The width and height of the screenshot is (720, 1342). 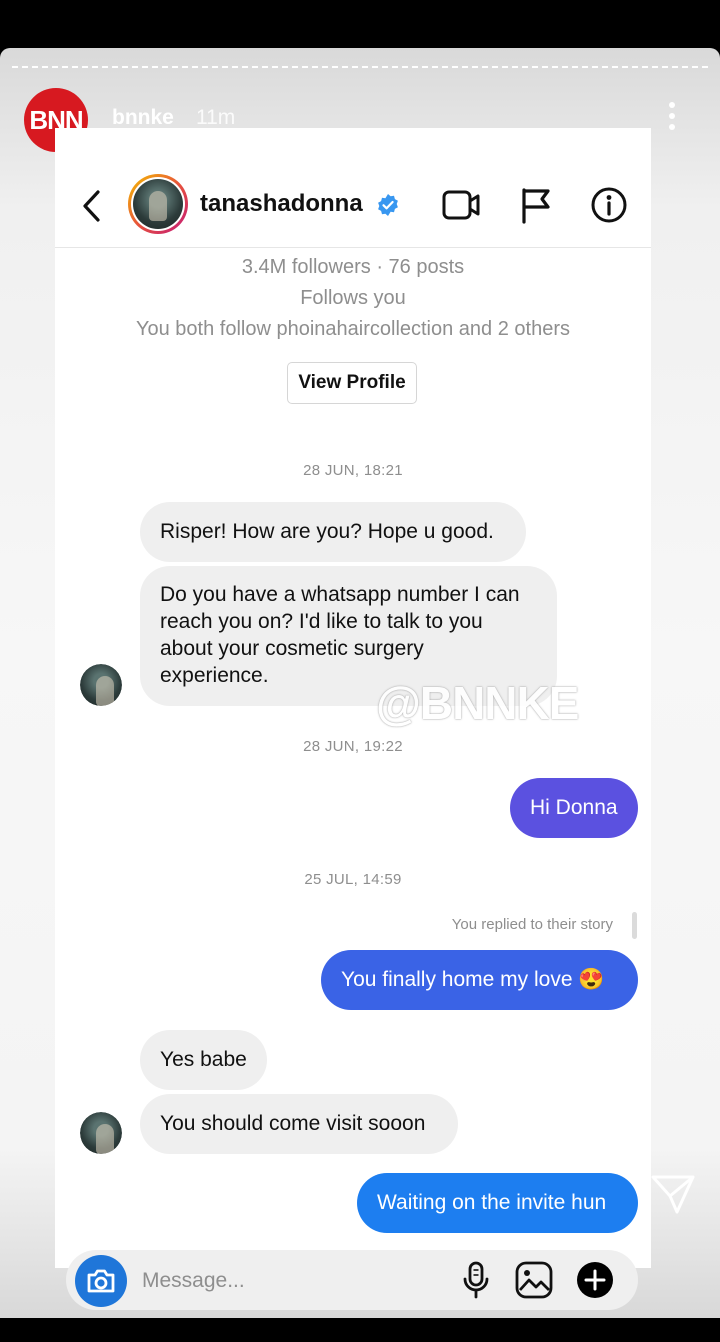 I want to click on profile-avatar, so click(x=158, y=204).